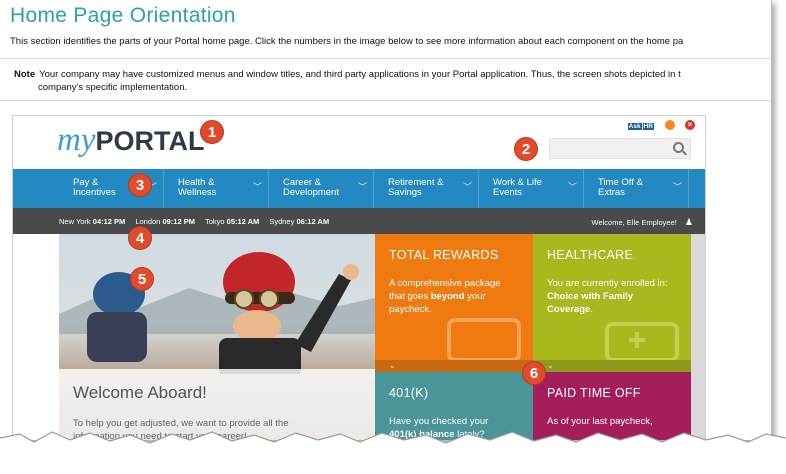 This screenshot has height=474, width=786. Describe the element at coordinates (594, 393) in the screenshot. I see `tile-title: PAID TIME OFF` at that location.